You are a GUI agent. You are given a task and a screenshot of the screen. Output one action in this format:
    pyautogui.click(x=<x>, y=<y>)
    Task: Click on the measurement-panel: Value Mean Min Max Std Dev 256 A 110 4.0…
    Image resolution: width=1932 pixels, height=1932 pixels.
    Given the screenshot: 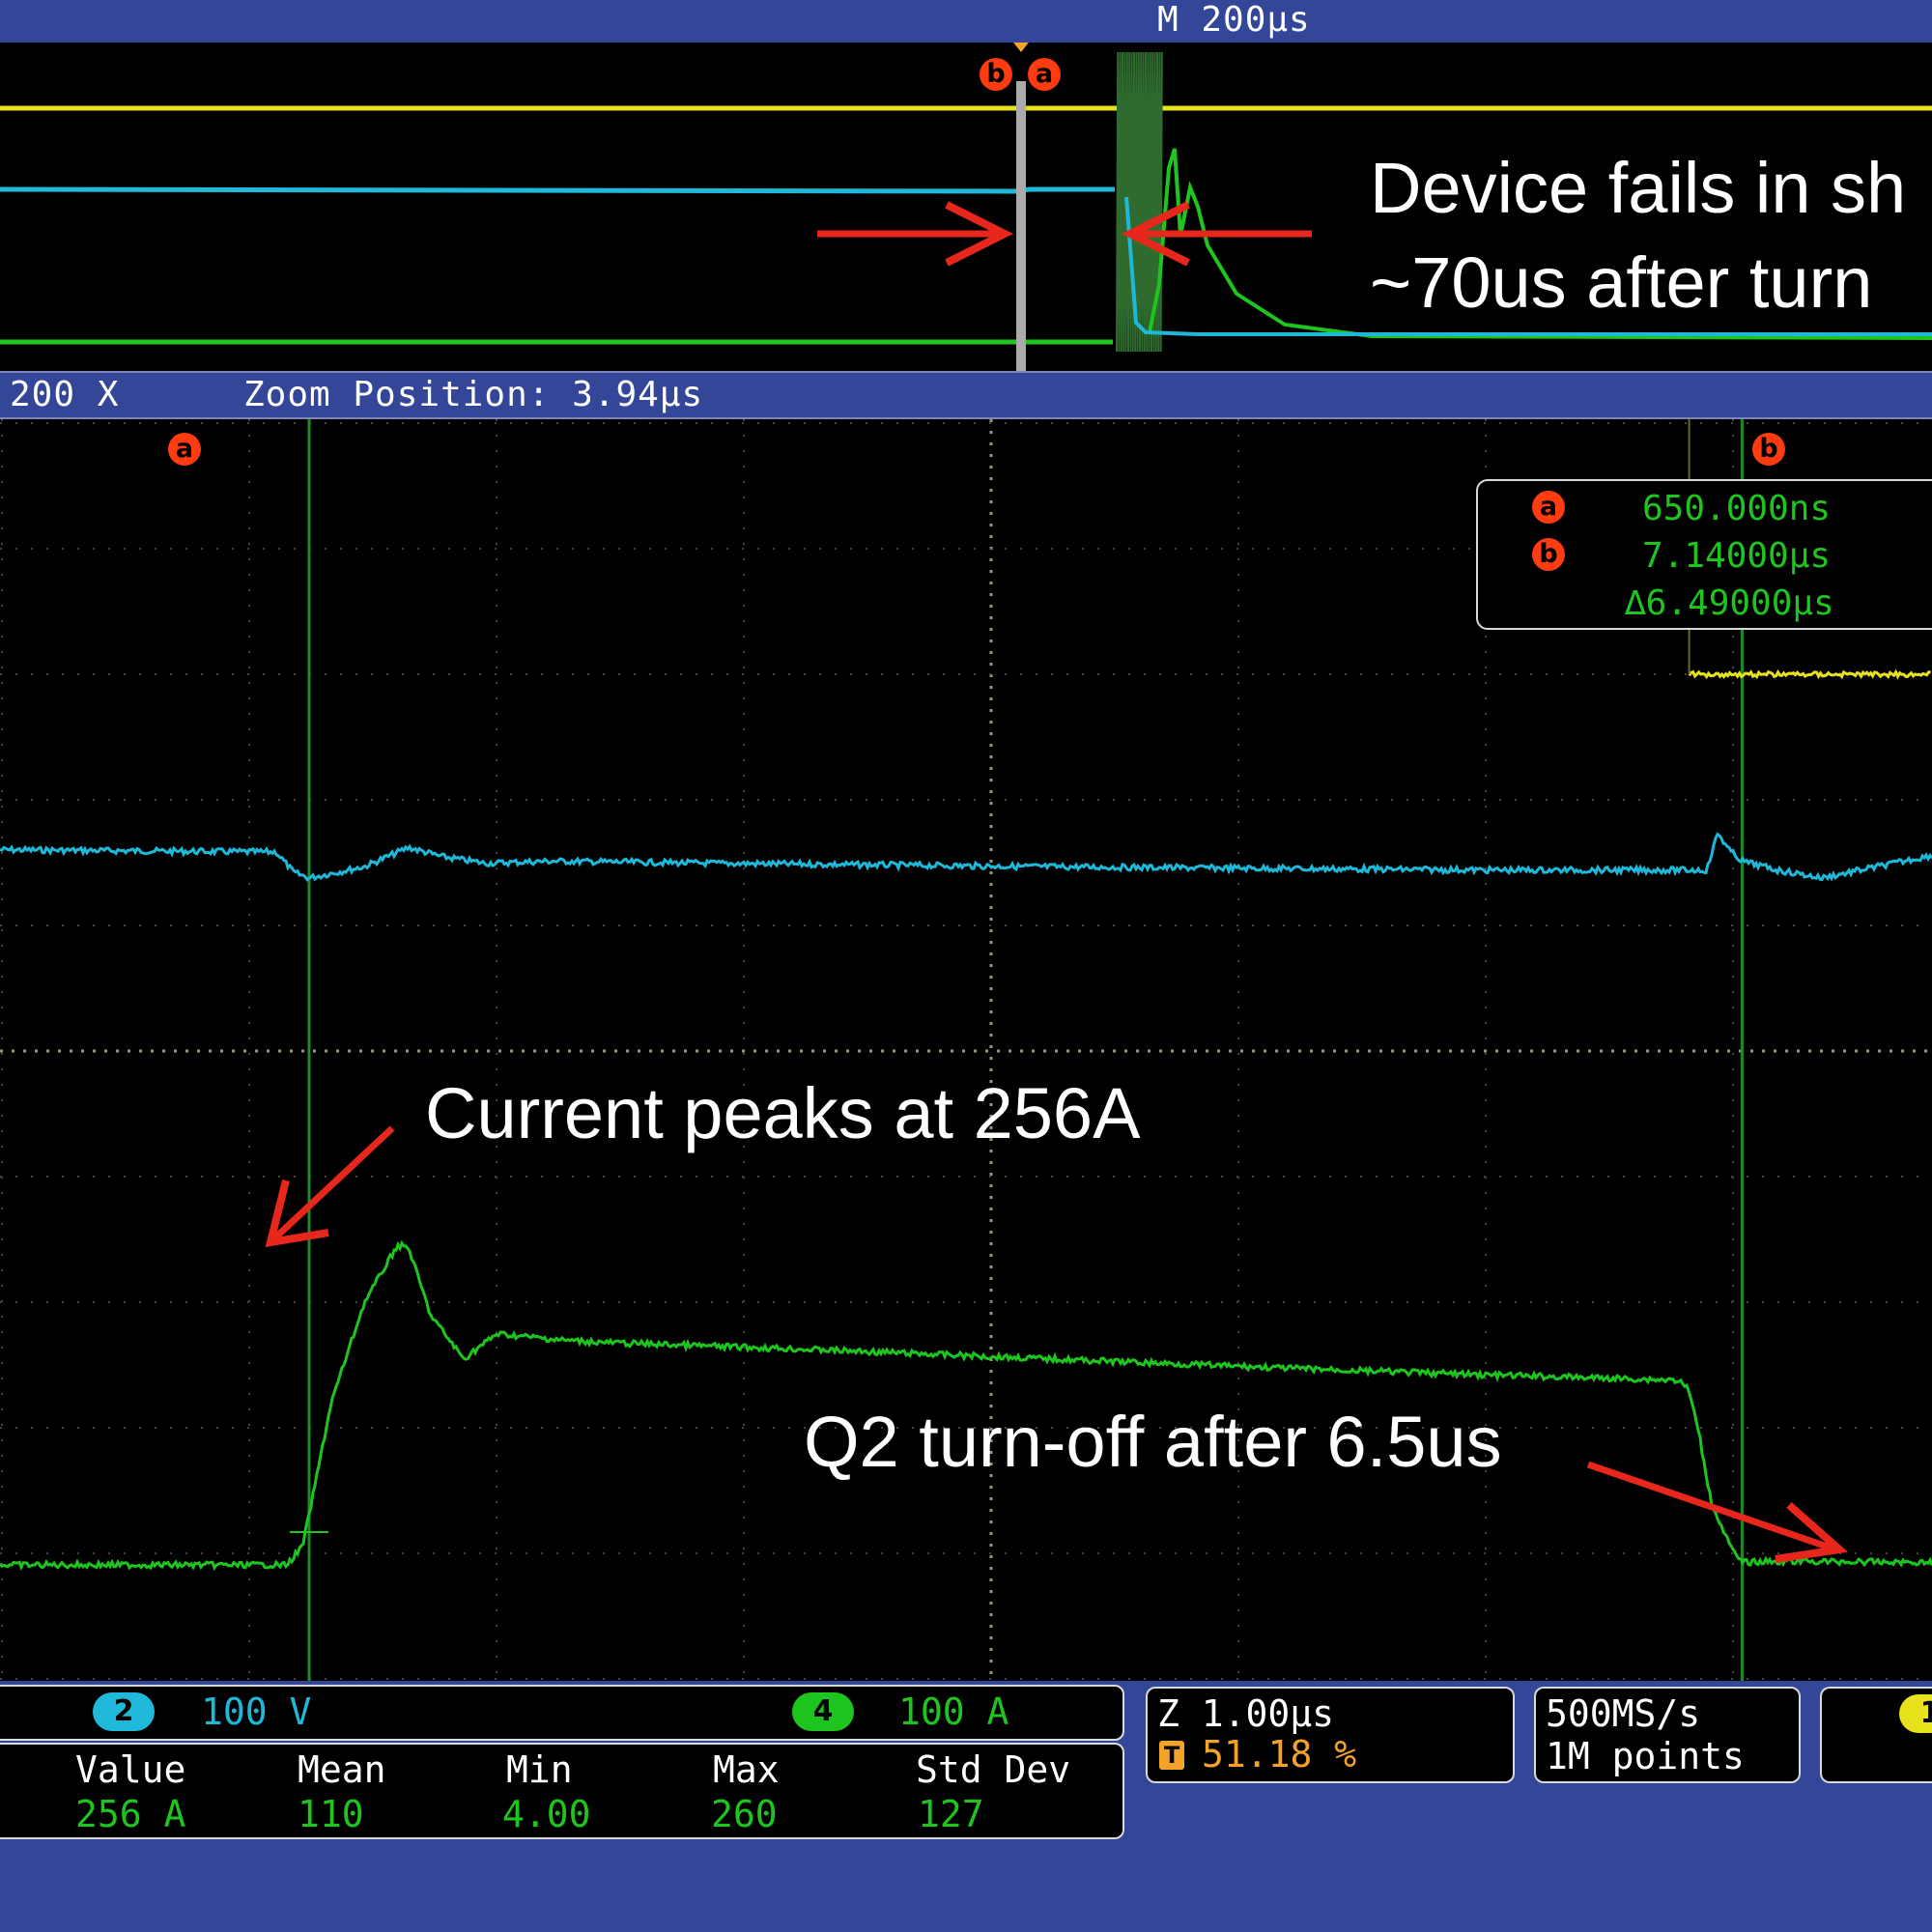 What is the action you would take?
    pyautogui.click(x=562, y=1791)
    